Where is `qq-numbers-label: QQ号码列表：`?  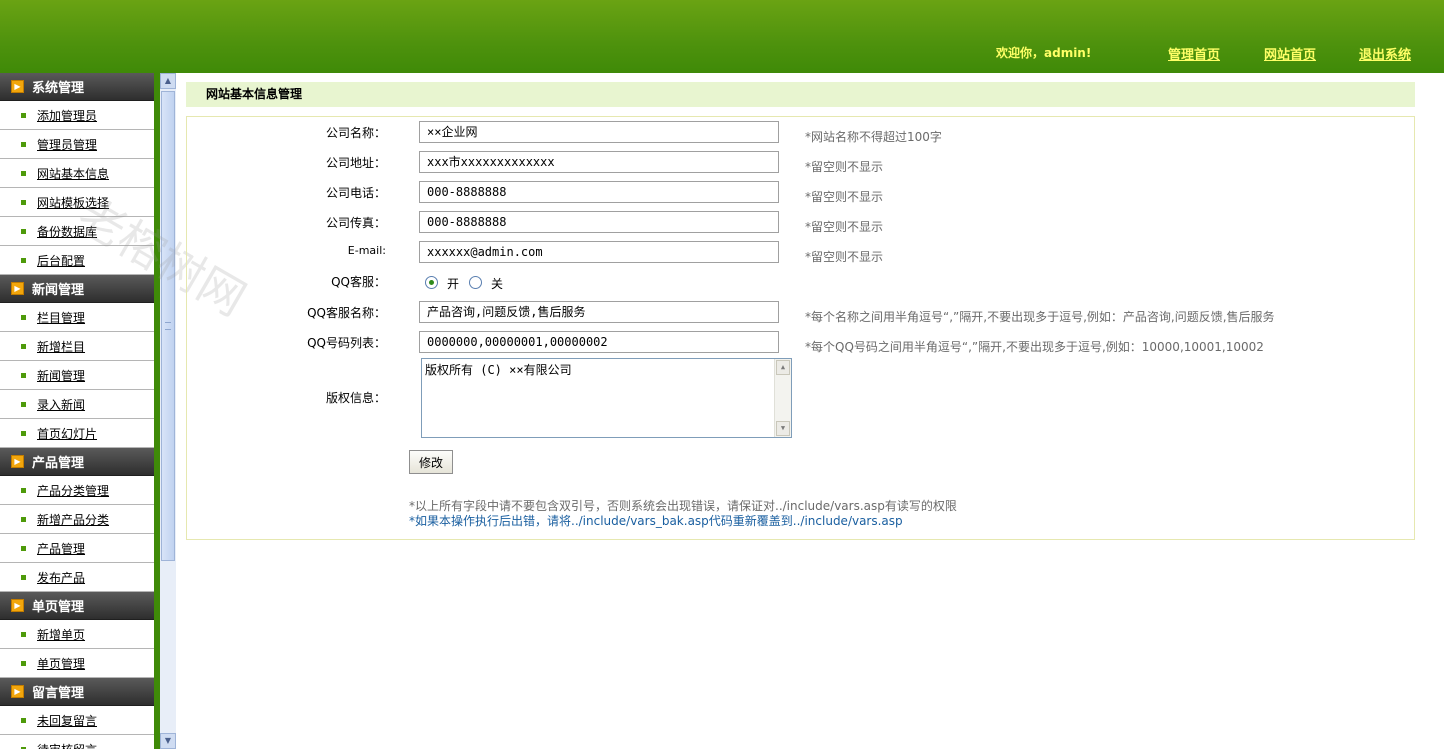
qq-numbers-label: QQ号码列表： is located at coordinates (346, 343).